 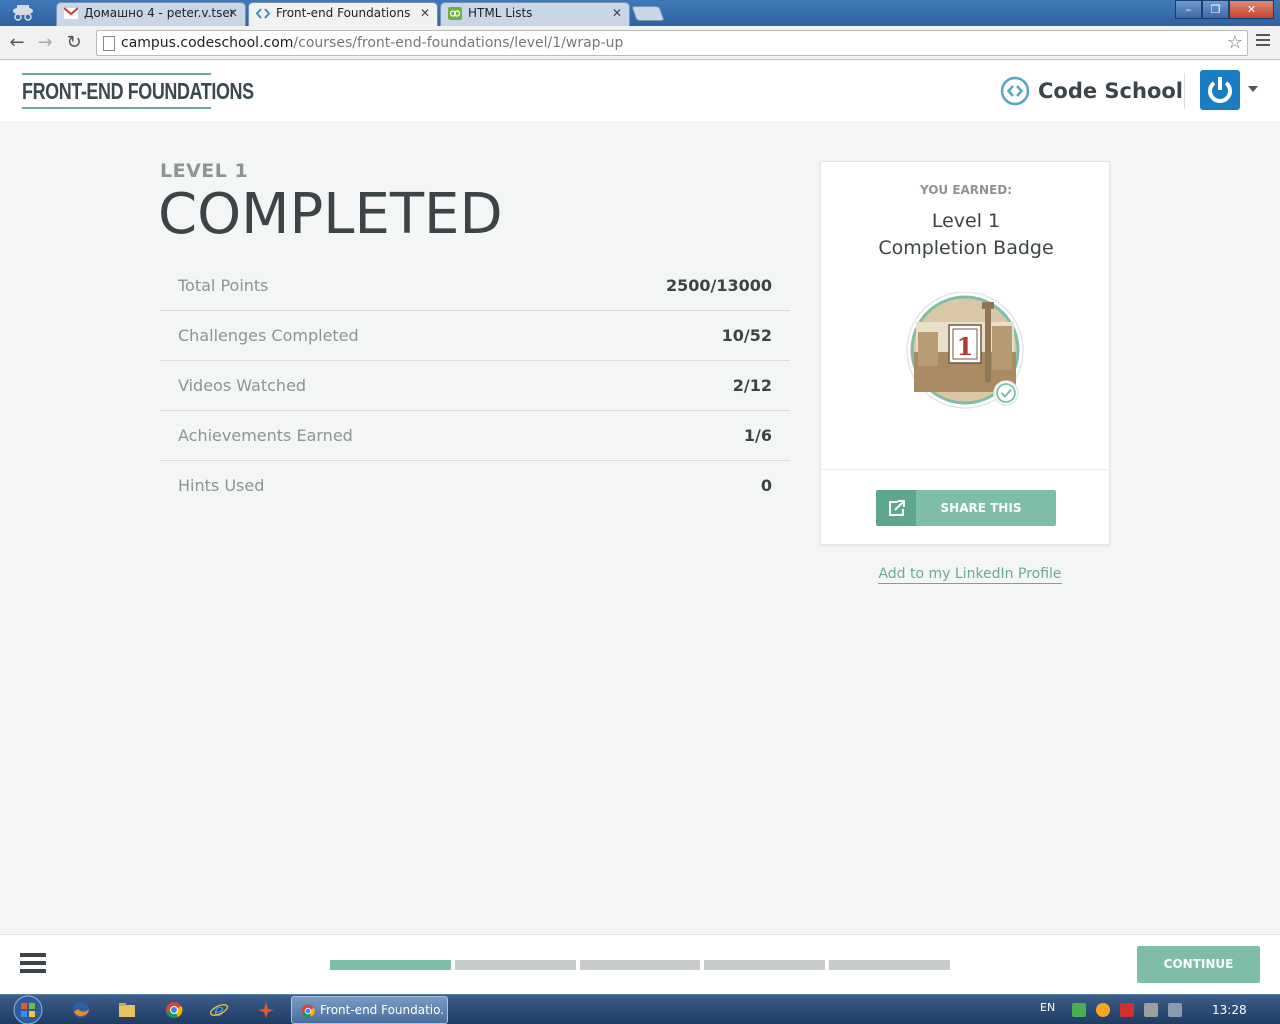 What do you see at coordinates (1151, 1010) in the screenshot?
I see `tray-network-icon` at bounding box center [1151, 1010].